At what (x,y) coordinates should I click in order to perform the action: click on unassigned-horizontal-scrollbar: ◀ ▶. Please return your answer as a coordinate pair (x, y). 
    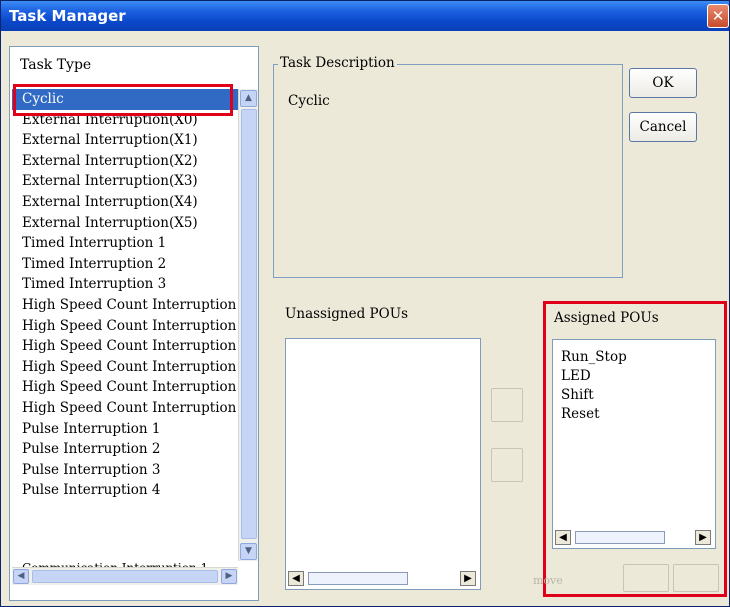
    Looking at the image, I should click on (382, 578).